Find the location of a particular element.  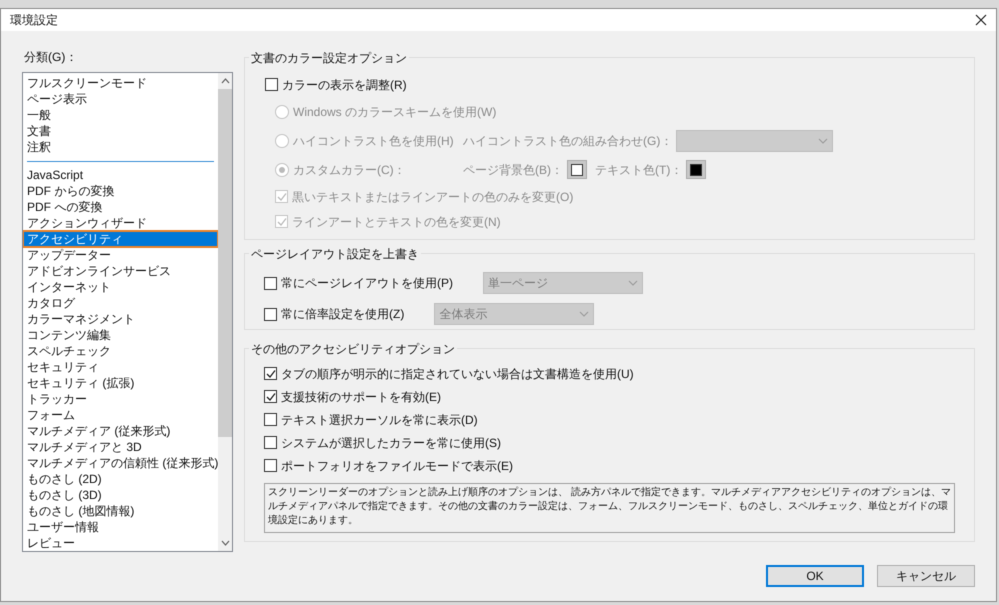

checkbox-label: 黒いテキストまたはラインアートの色のみを変更(O) is located at coordinates (433, 197).